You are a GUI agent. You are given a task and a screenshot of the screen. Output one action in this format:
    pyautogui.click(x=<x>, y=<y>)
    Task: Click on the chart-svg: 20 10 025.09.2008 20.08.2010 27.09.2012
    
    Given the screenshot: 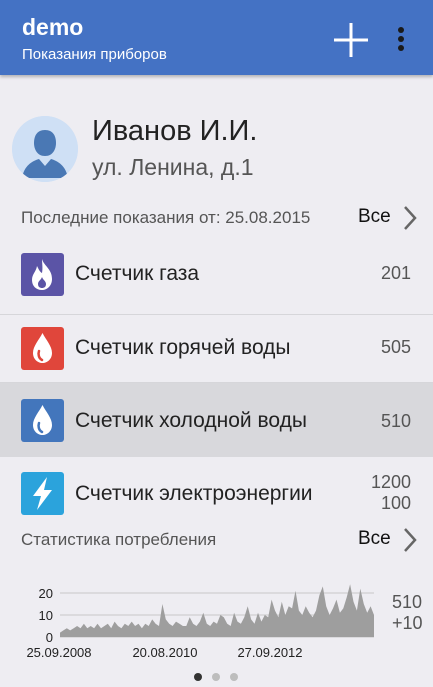 What is the action you would take?
    pyautogui.click(x=200, y=622)
    